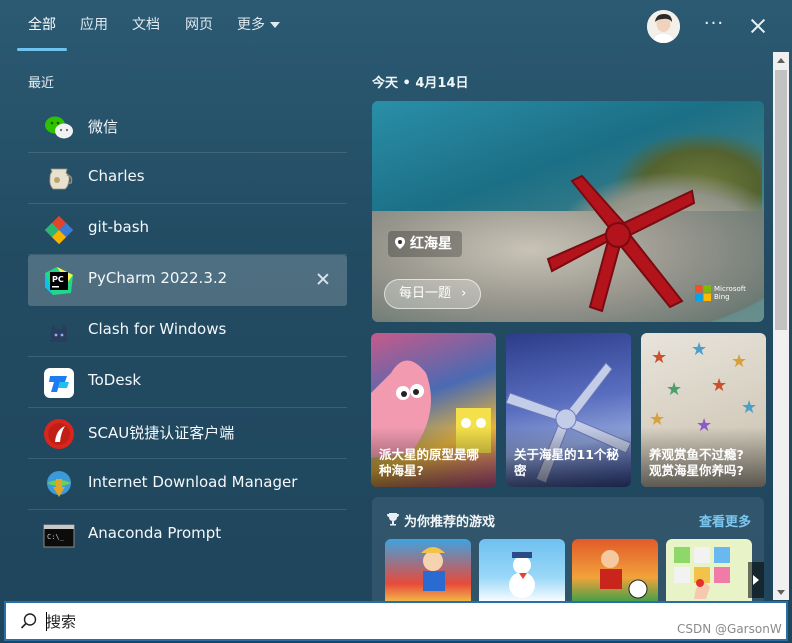 The height and width of the screenshot is (643, 792). Describe the element at coordinates (59, 333) in the screenshot. I see `clash-icon` at that location.